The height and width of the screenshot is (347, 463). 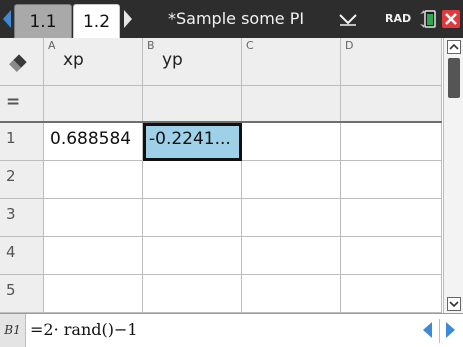 I want to click on scroll-up-button, so click(x=454, y=47).